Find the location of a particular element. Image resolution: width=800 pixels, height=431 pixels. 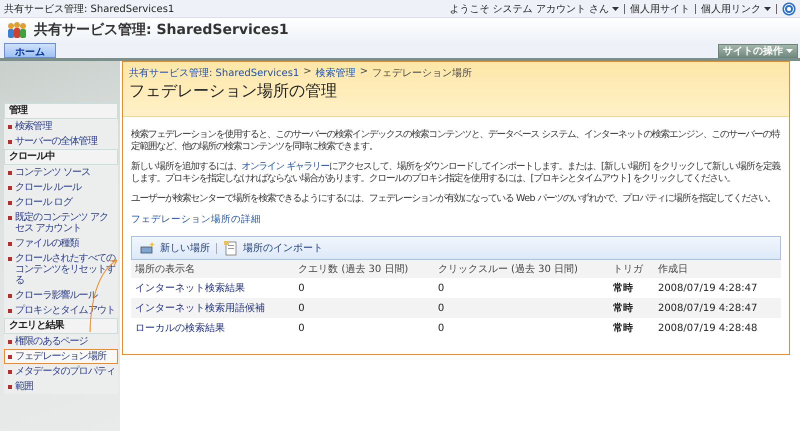

column-header: クリックスルー (過去 30 日間) is located at coordinates (522, 269).